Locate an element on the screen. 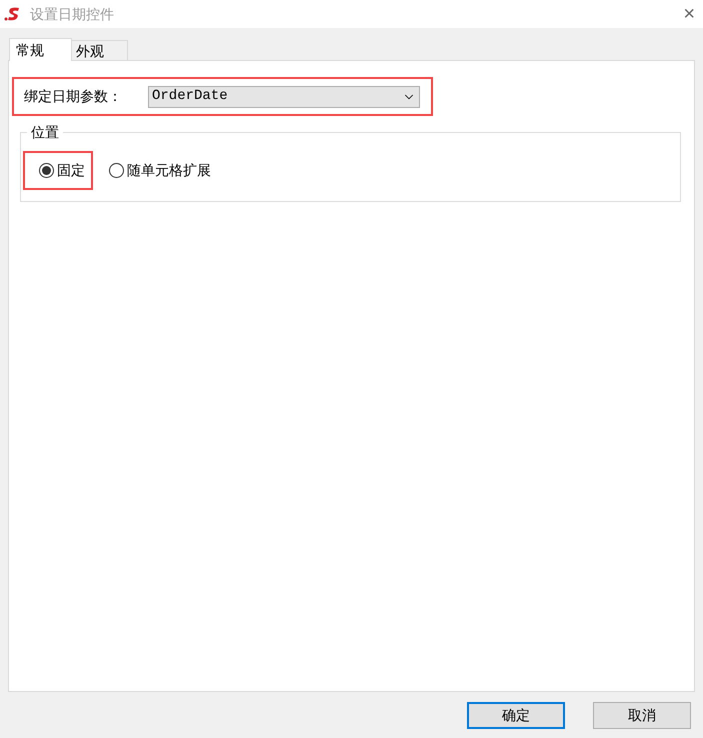  dialog-button: 取消 is located at coordinates (642, 715).